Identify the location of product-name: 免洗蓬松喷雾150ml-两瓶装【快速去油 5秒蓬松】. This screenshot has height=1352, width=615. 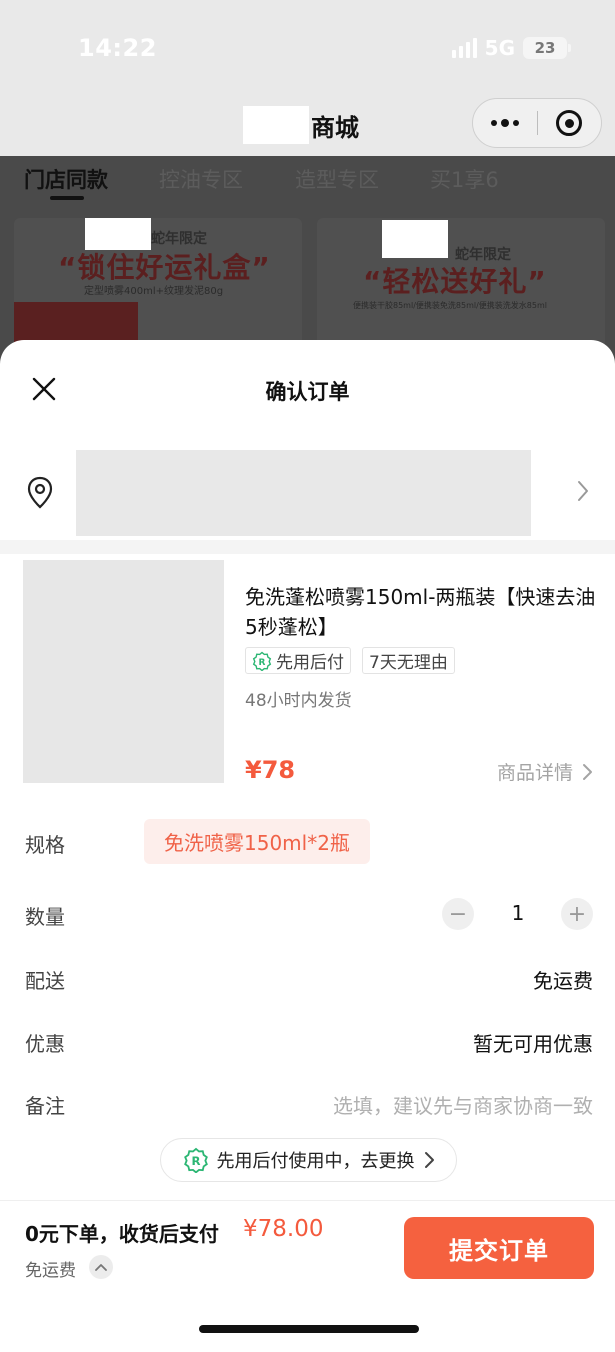
(420, 612).